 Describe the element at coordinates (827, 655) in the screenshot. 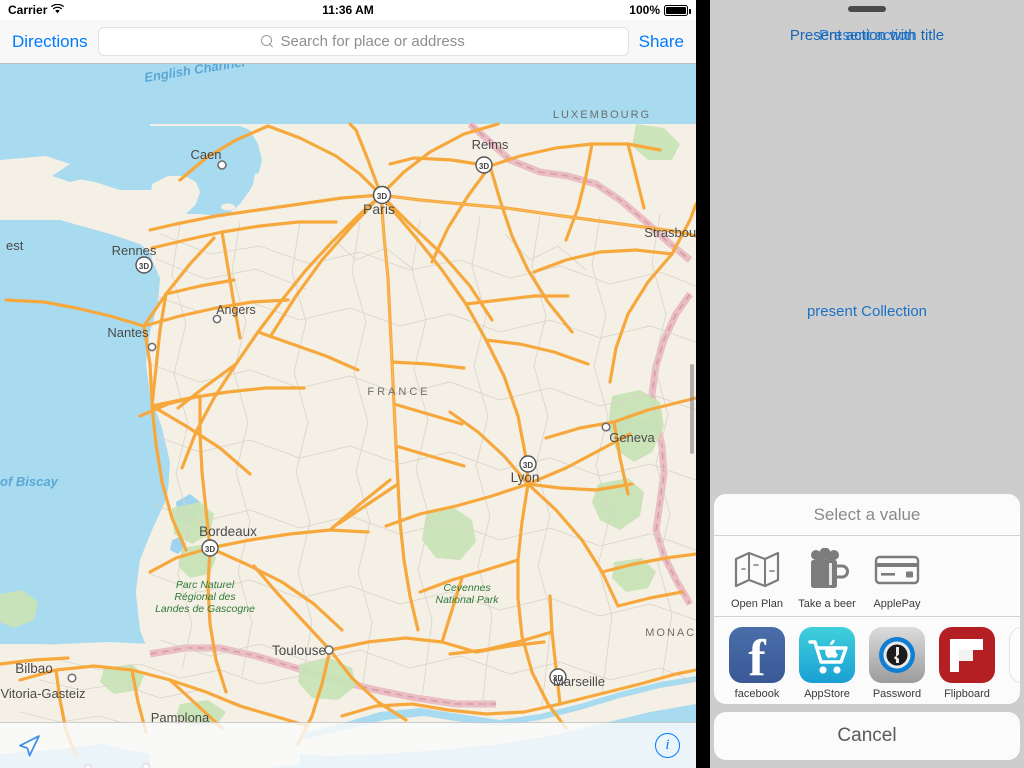

I see `appstore-icon` at that location.